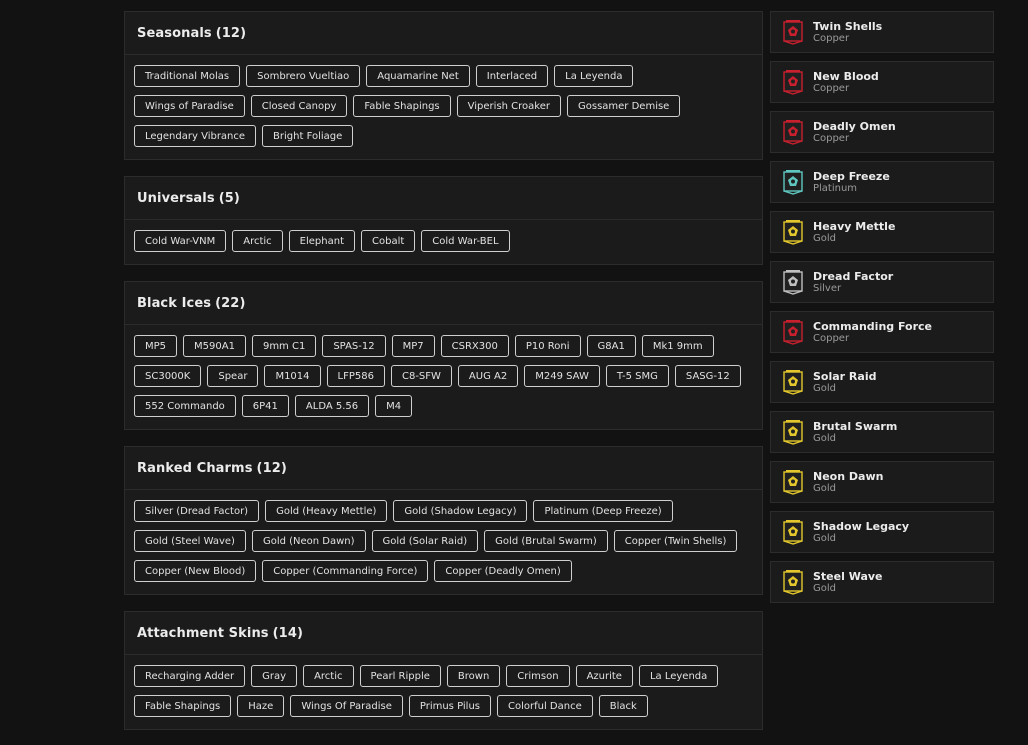 The width and height of the screenshot is (1028, 745). Describe the element at coordinates (503, 571) in the screenshot. I see `item-tag: Copper (Deadly Omen)` at that location.